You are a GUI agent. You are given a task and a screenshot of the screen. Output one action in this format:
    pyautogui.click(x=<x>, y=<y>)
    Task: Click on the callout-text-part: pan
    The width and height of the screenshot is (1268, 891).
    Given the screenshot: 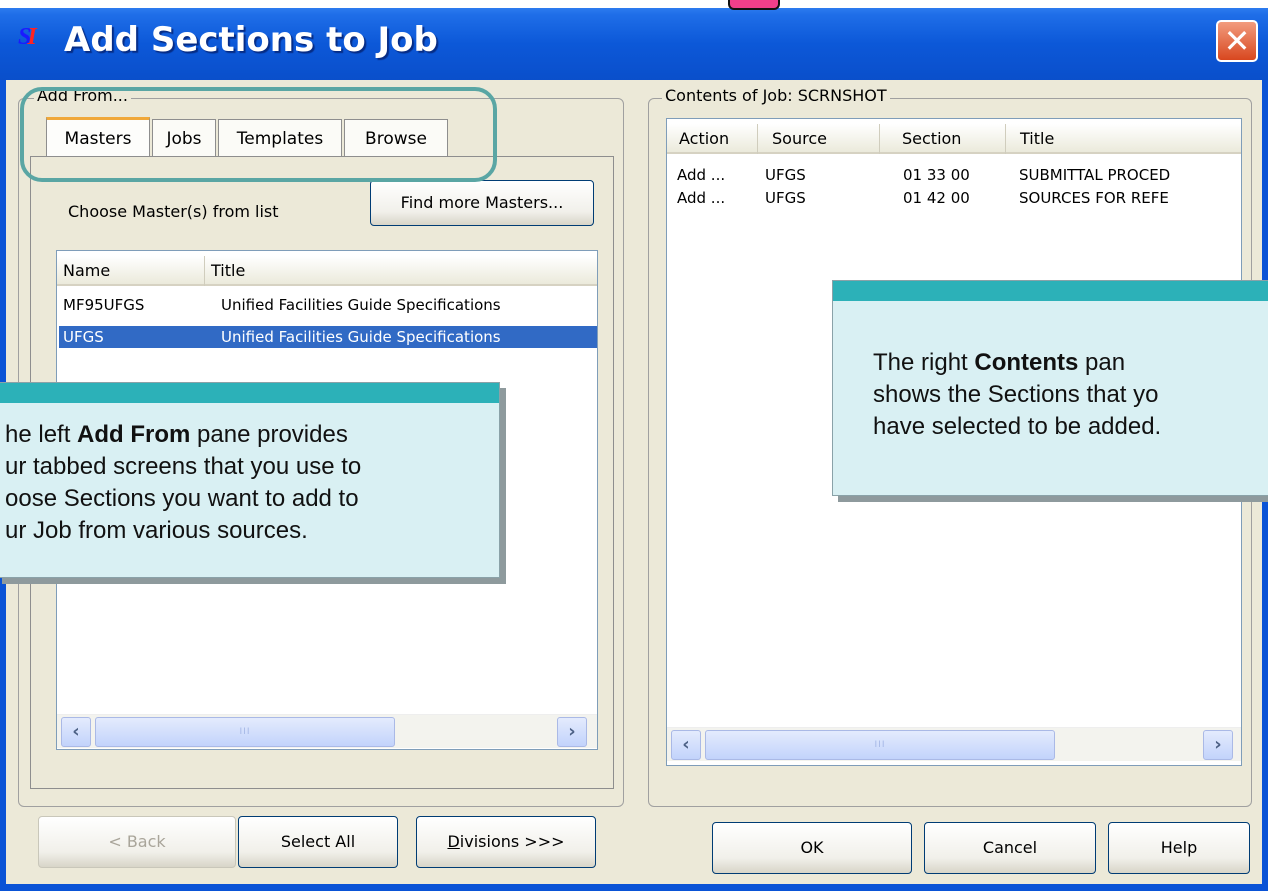 What is the action you would take?
    pyautogui.click(x=1102, y=362)
    